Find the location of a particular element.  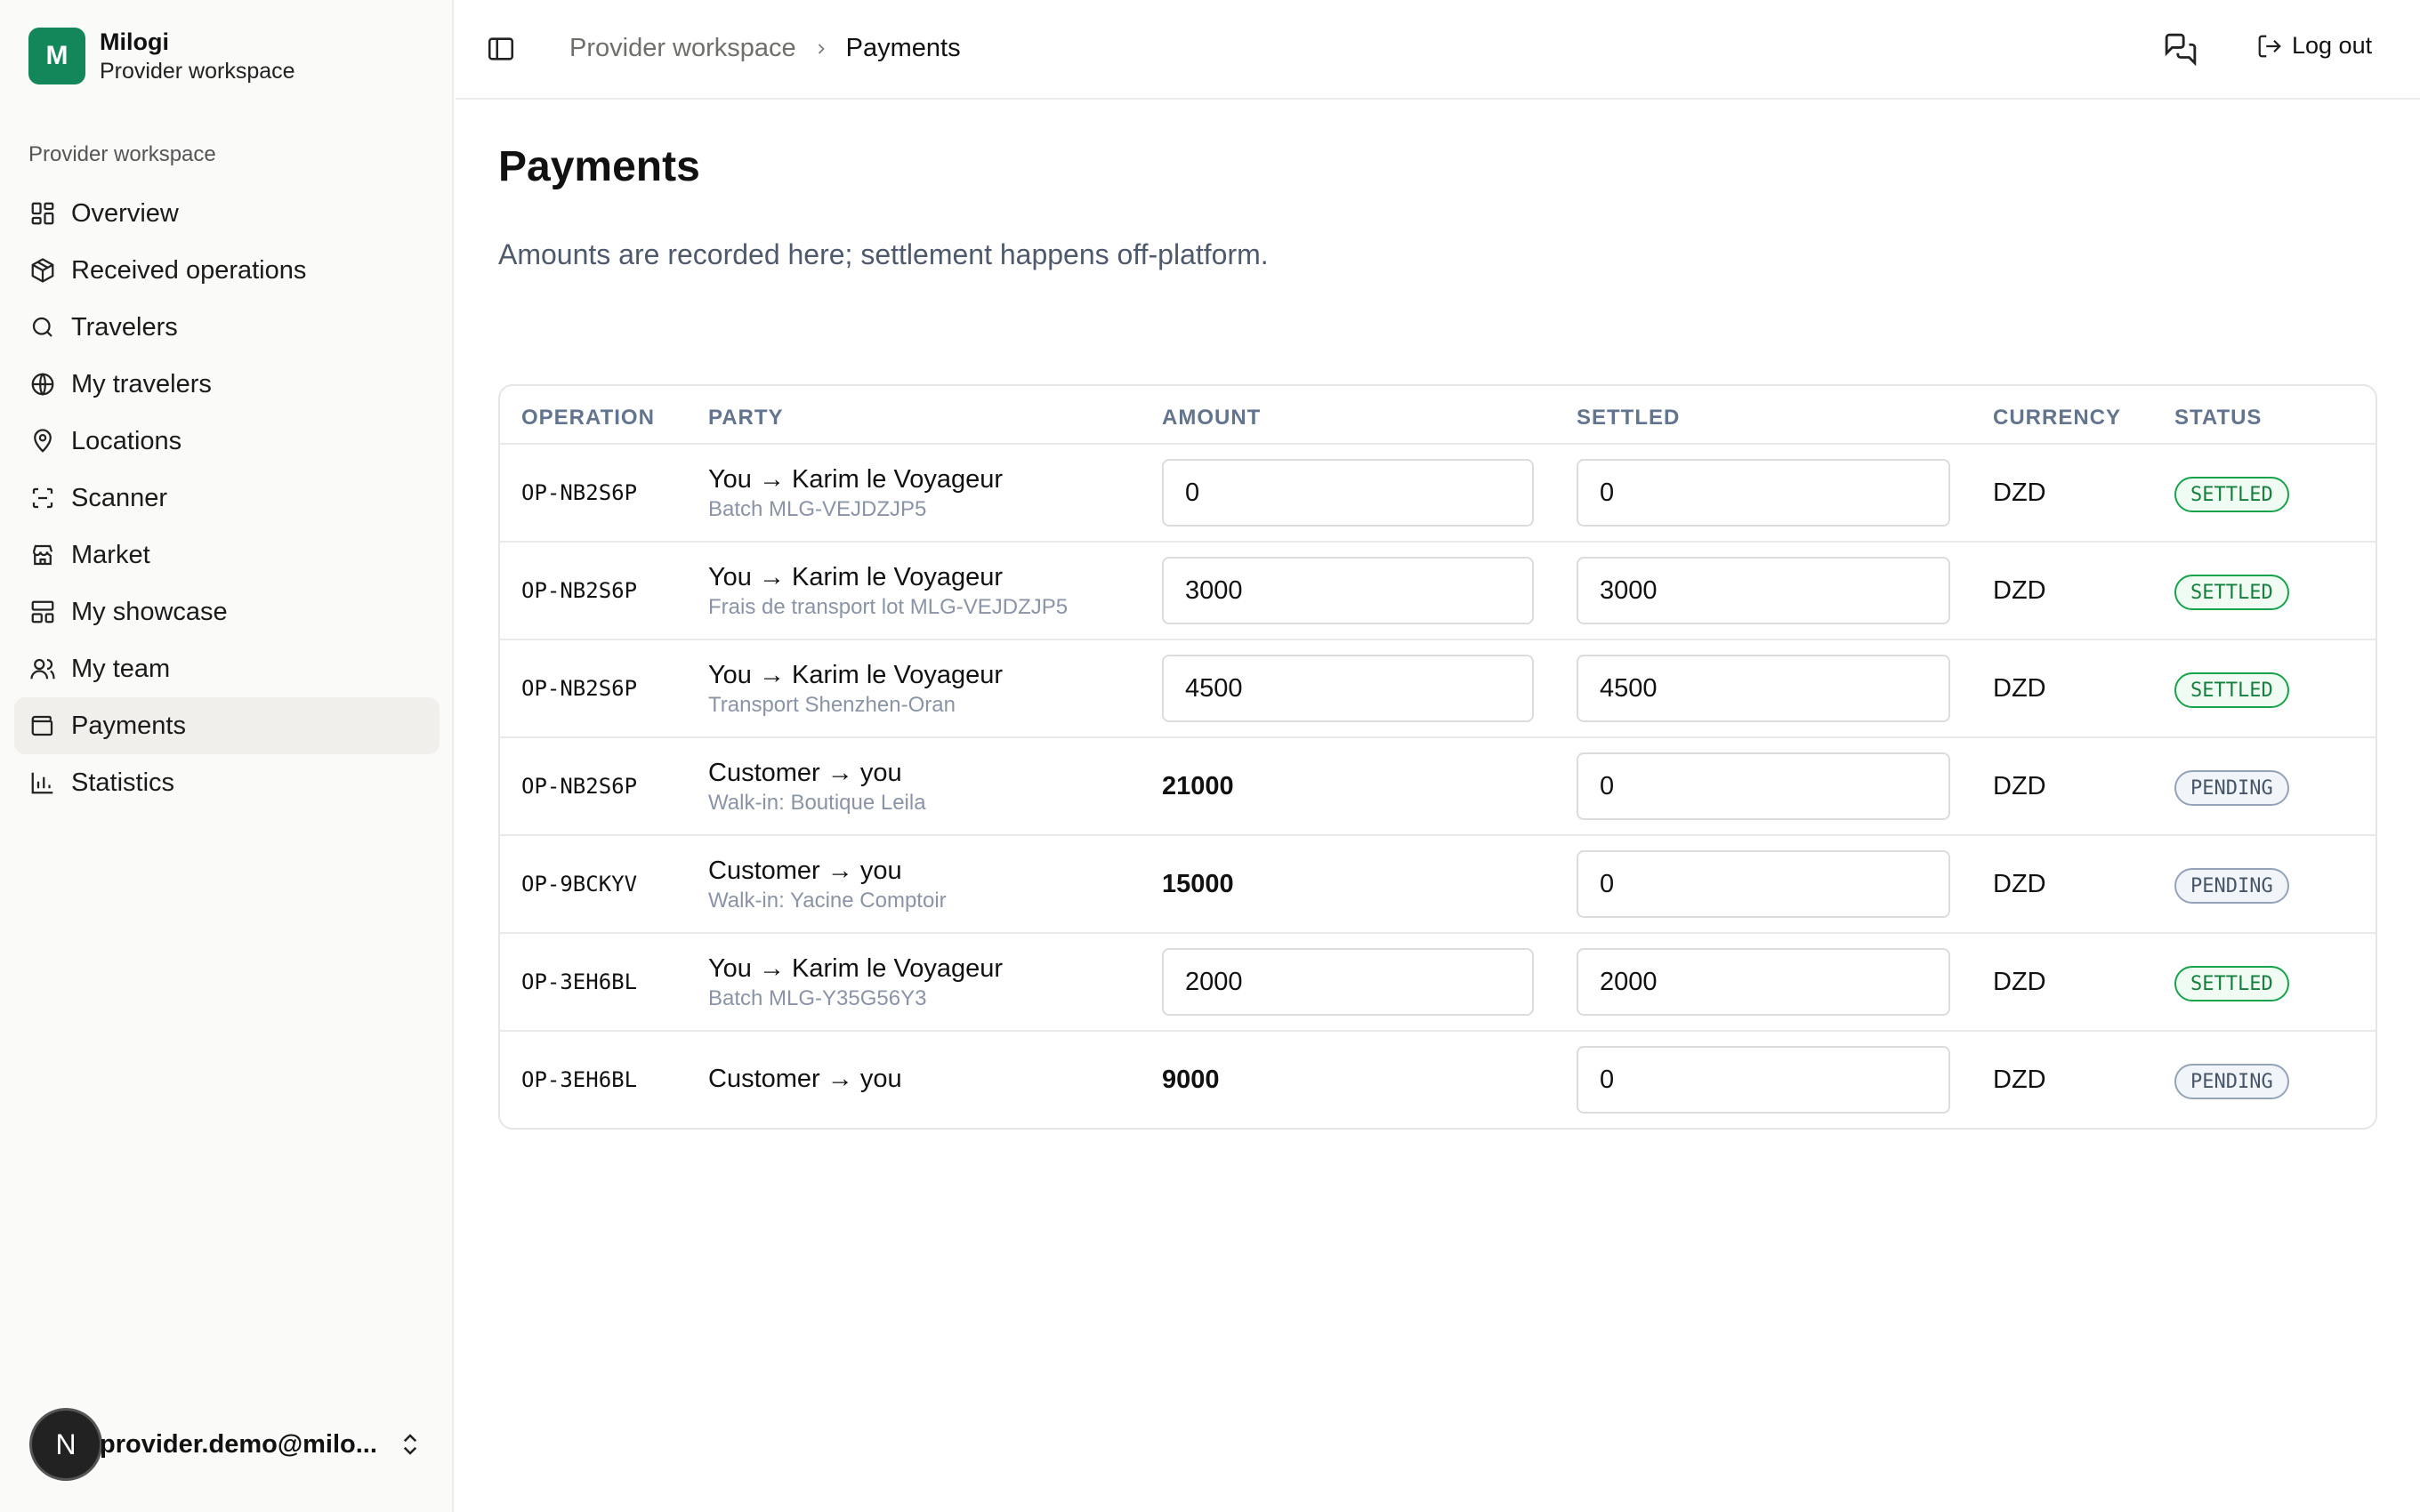

users-icon is located at coordinates (42, 669).